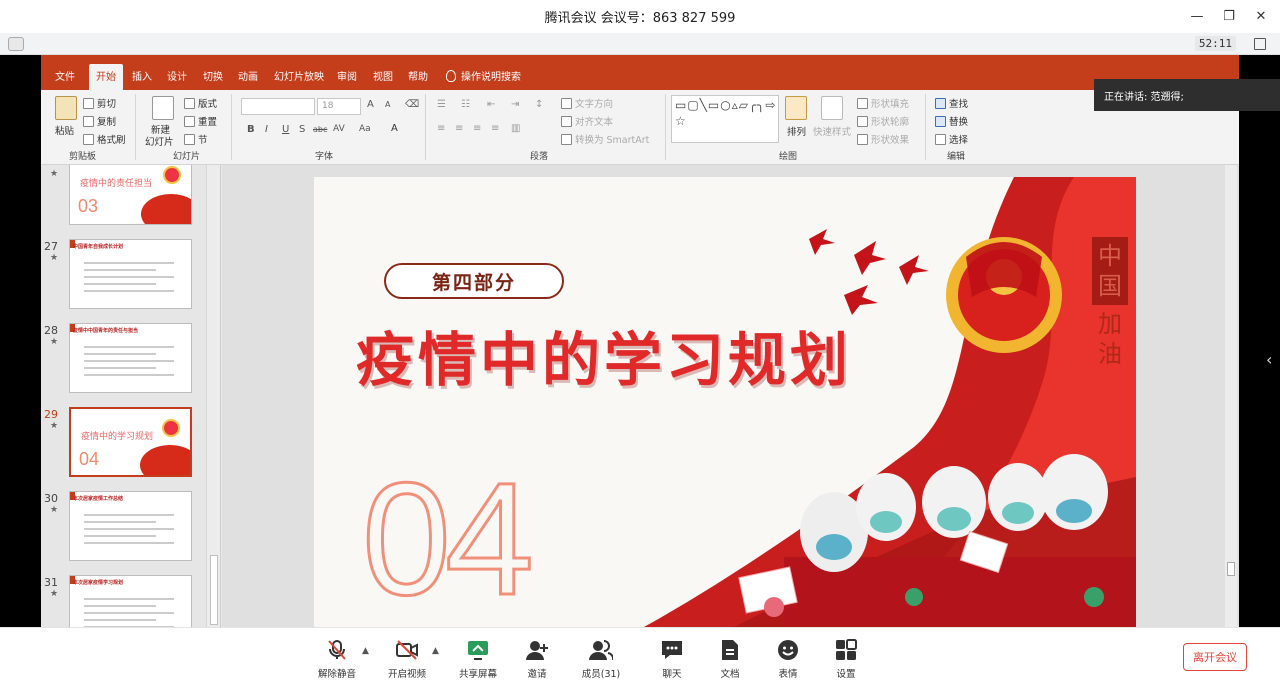 This screenshot has height=681, width=1280. Describe the element at coordinates (601, 674) in the screenshot. I see `members-label: 成员(31)` at that location.